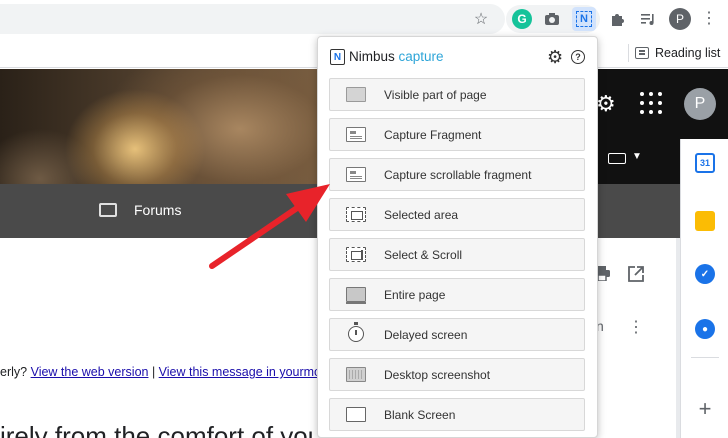  I want to click on scrollable-fragment-icon, so click(356, 174).